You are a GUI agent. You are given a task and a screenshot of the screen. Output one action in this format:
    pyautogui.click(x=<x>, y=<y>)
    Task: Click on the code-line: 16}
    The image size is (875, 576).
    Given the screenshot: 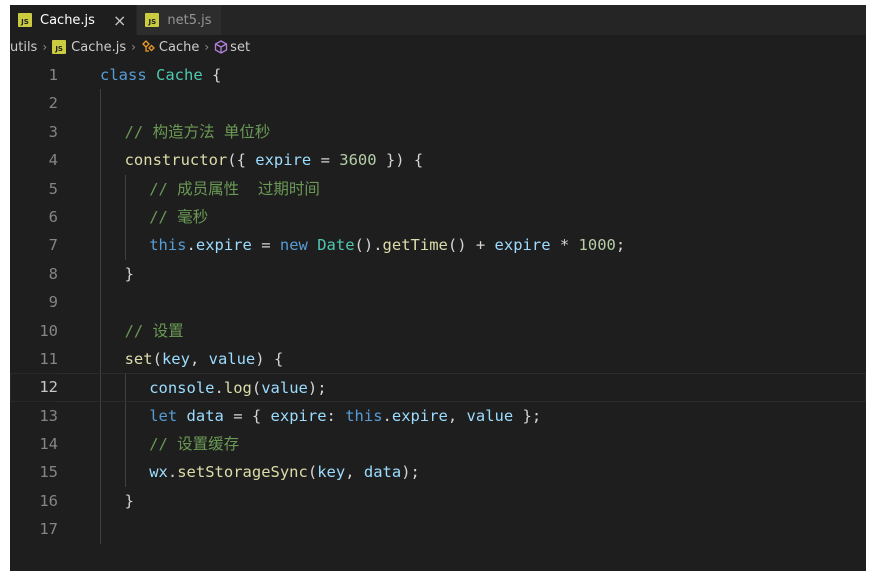 What is the action you would take?
    pyautogui.click(x=438, y=501)
    